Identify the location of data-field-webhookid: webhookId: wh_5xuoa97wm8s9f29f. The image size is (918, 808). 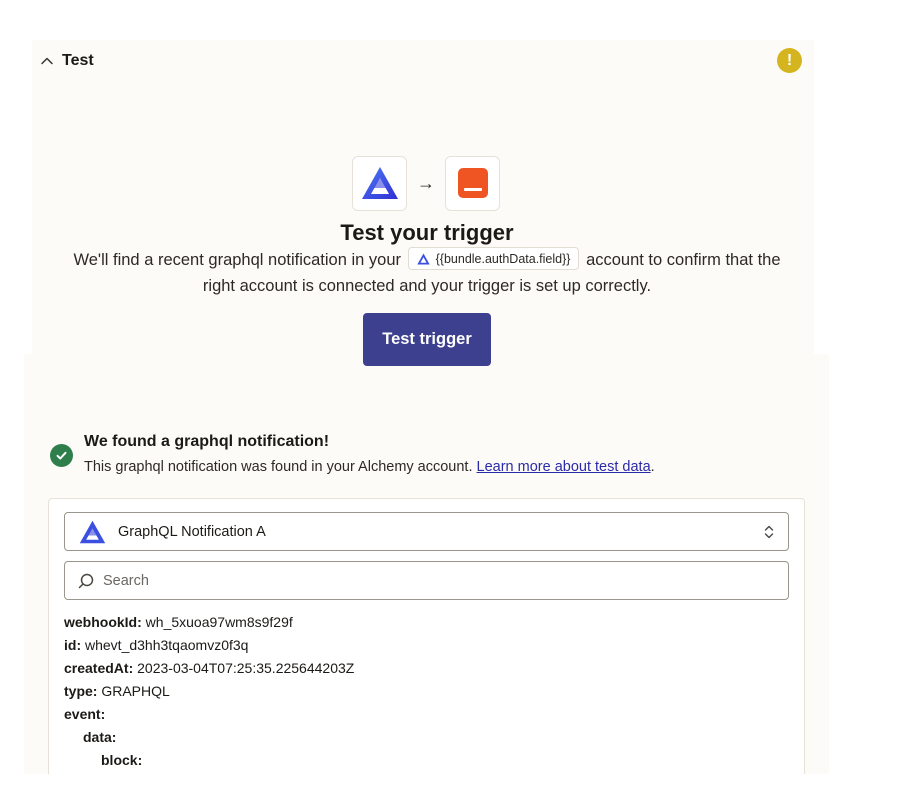
(178, 622).